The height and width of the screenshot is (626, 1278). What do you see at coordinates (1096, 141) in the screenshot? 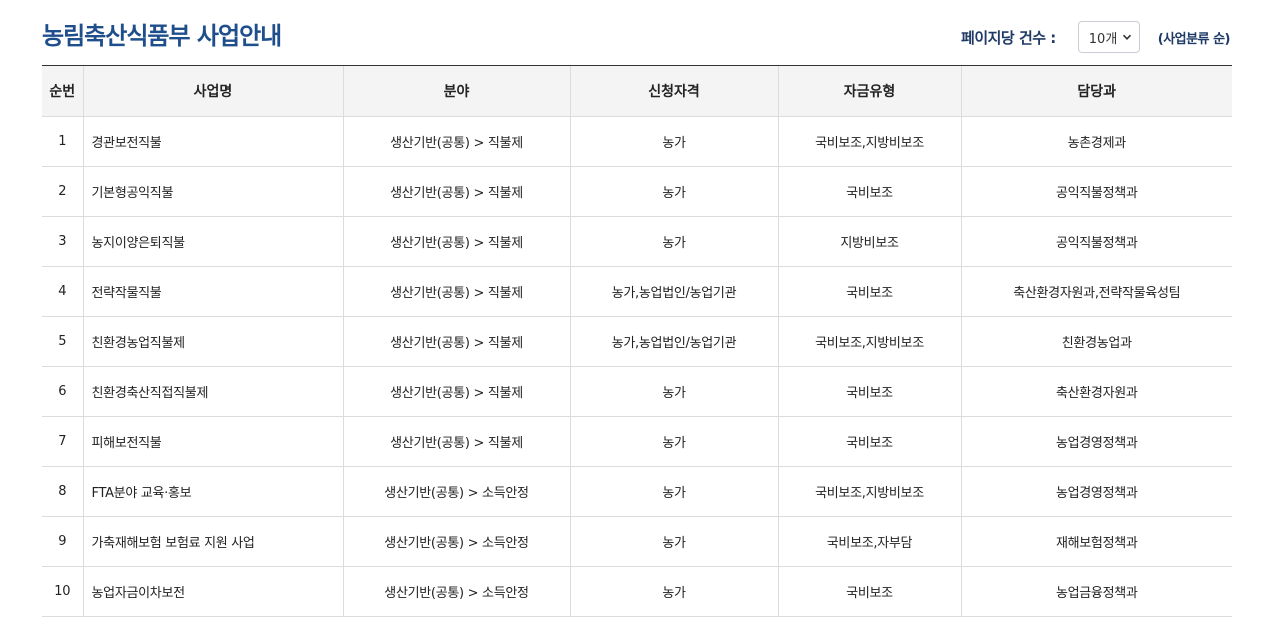
I see `department-cell: 농촌경제과` at bounding box center [1096, 141].